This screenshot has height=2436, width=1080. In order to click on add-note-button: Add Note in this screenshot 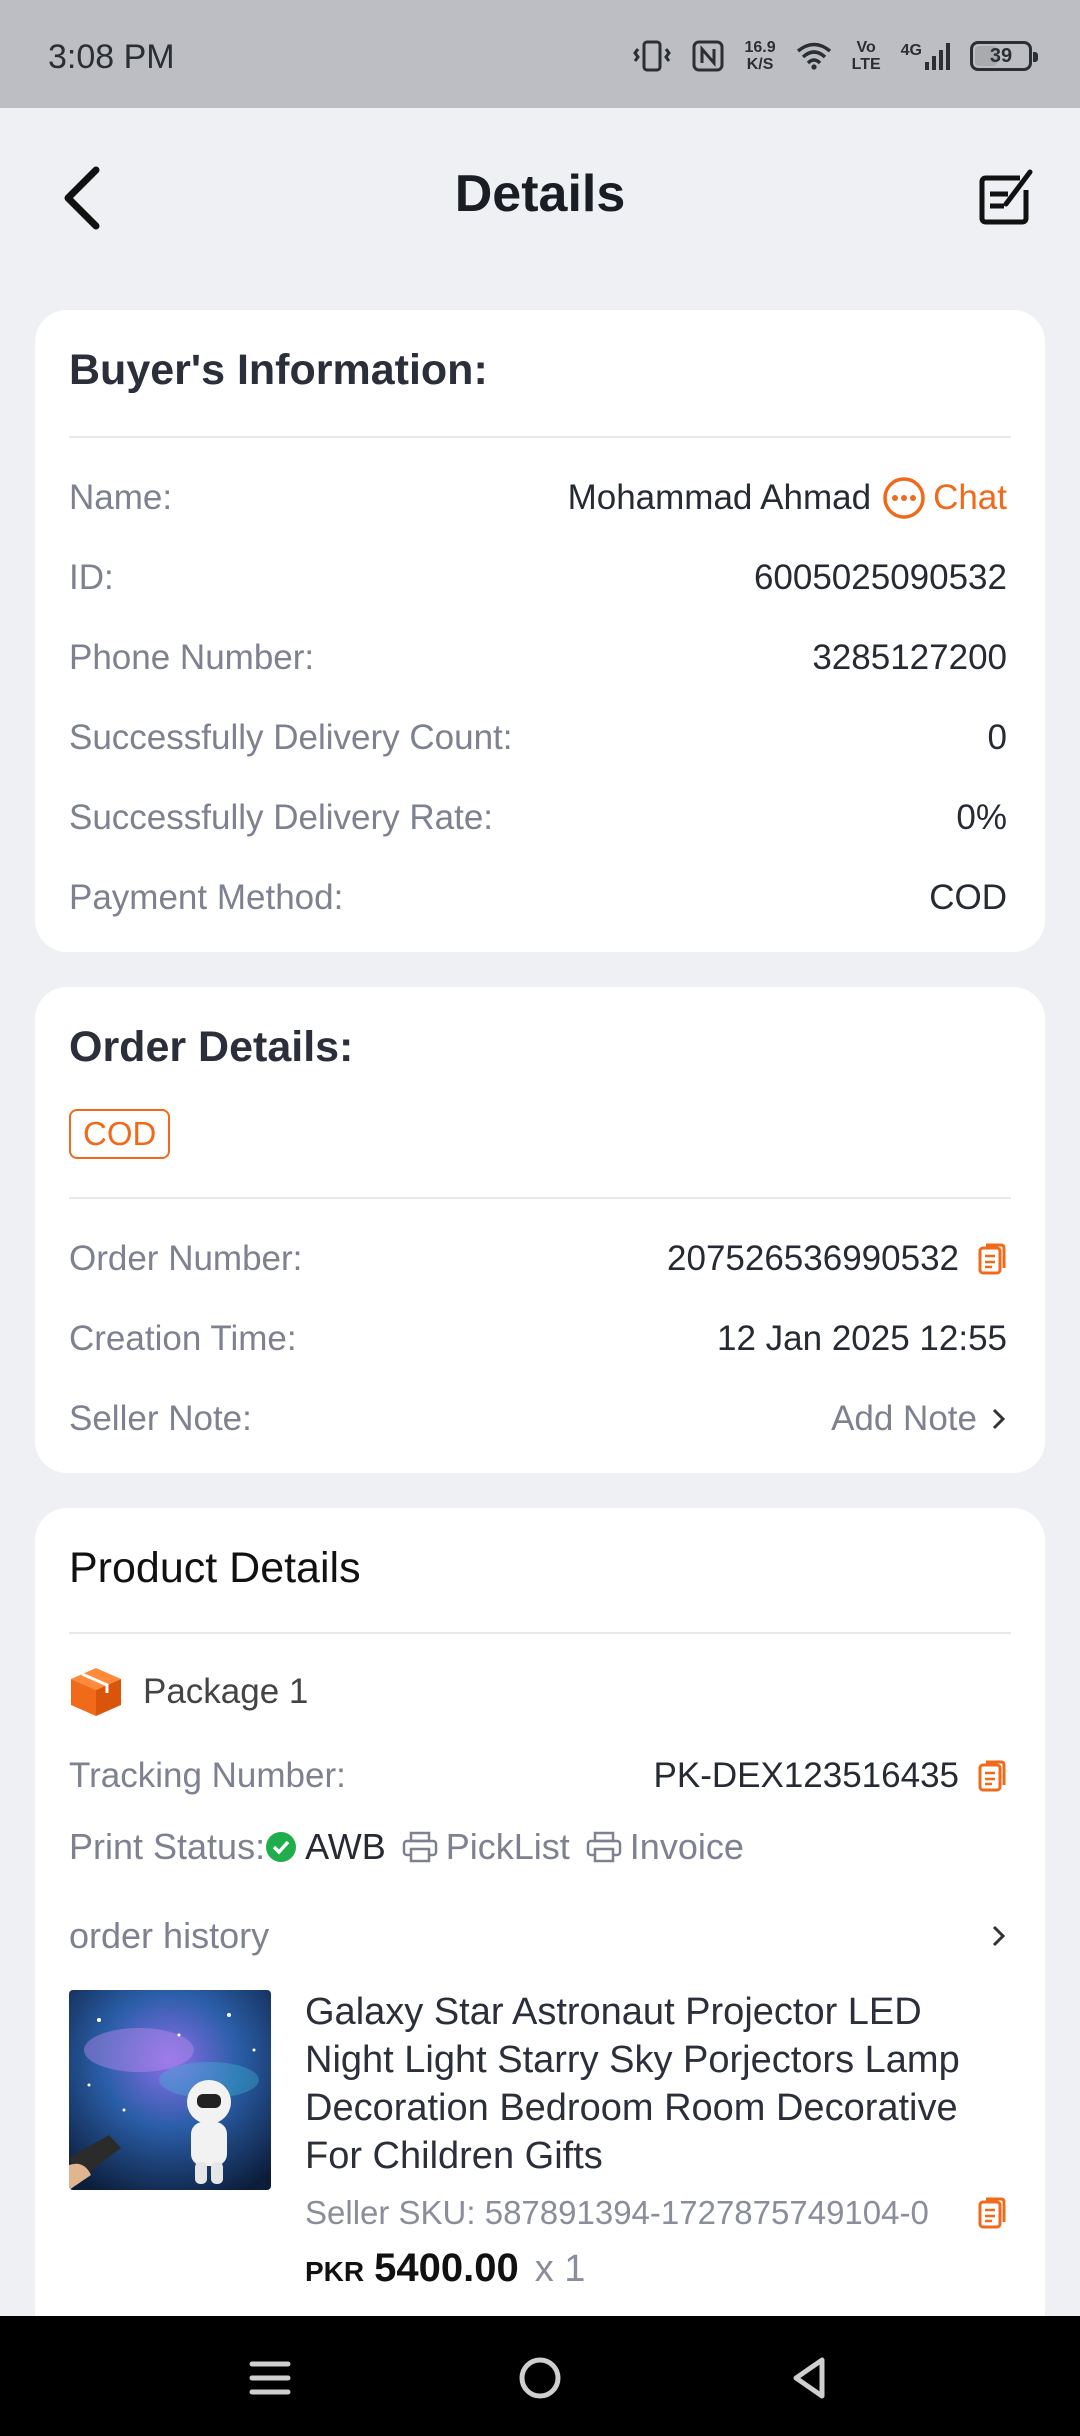, I will do `click(919, 1419)`.